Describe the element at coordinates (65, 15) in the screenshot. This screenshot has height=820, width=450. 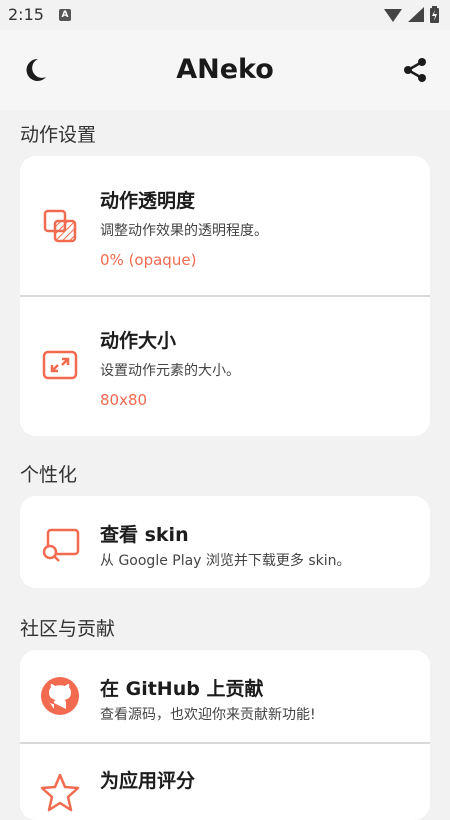
I see `notification-badge: A` at that location.